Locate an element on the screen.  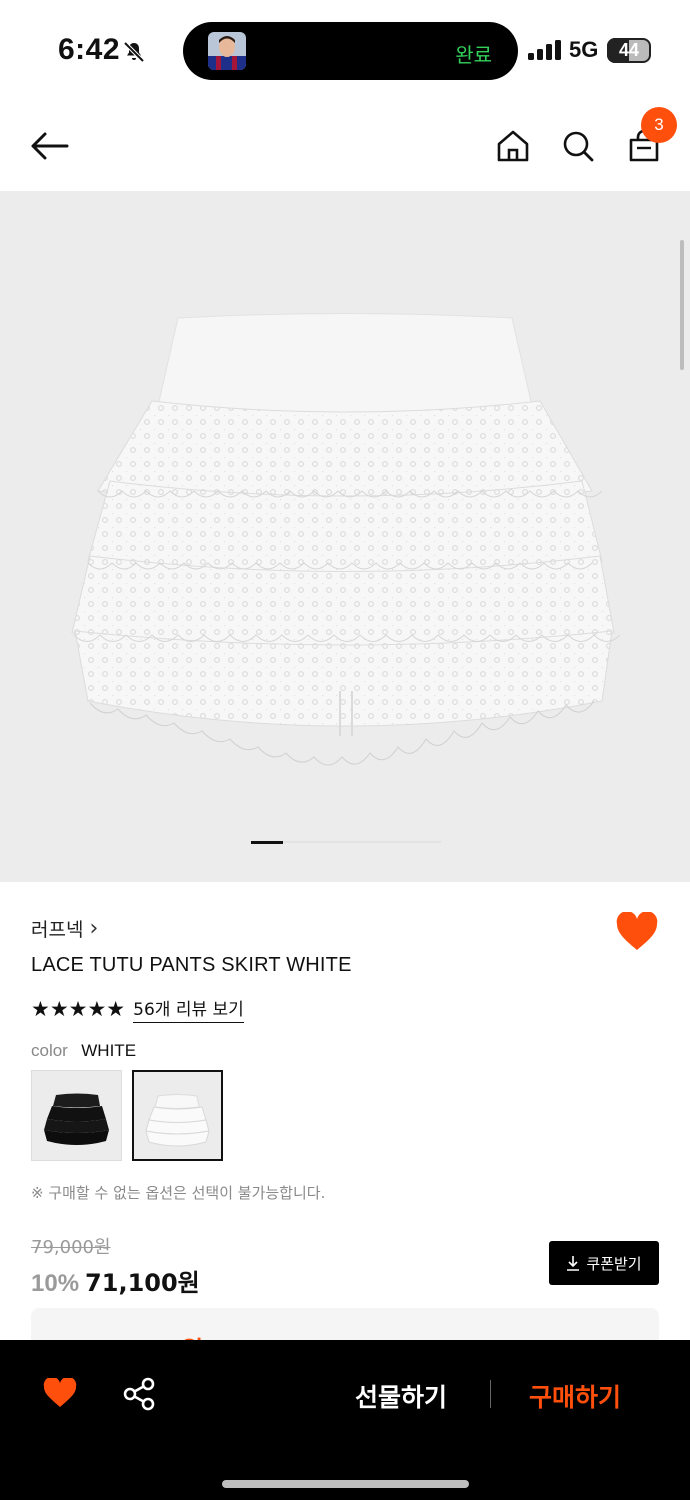
back-button is located at coordinates (50, 146).